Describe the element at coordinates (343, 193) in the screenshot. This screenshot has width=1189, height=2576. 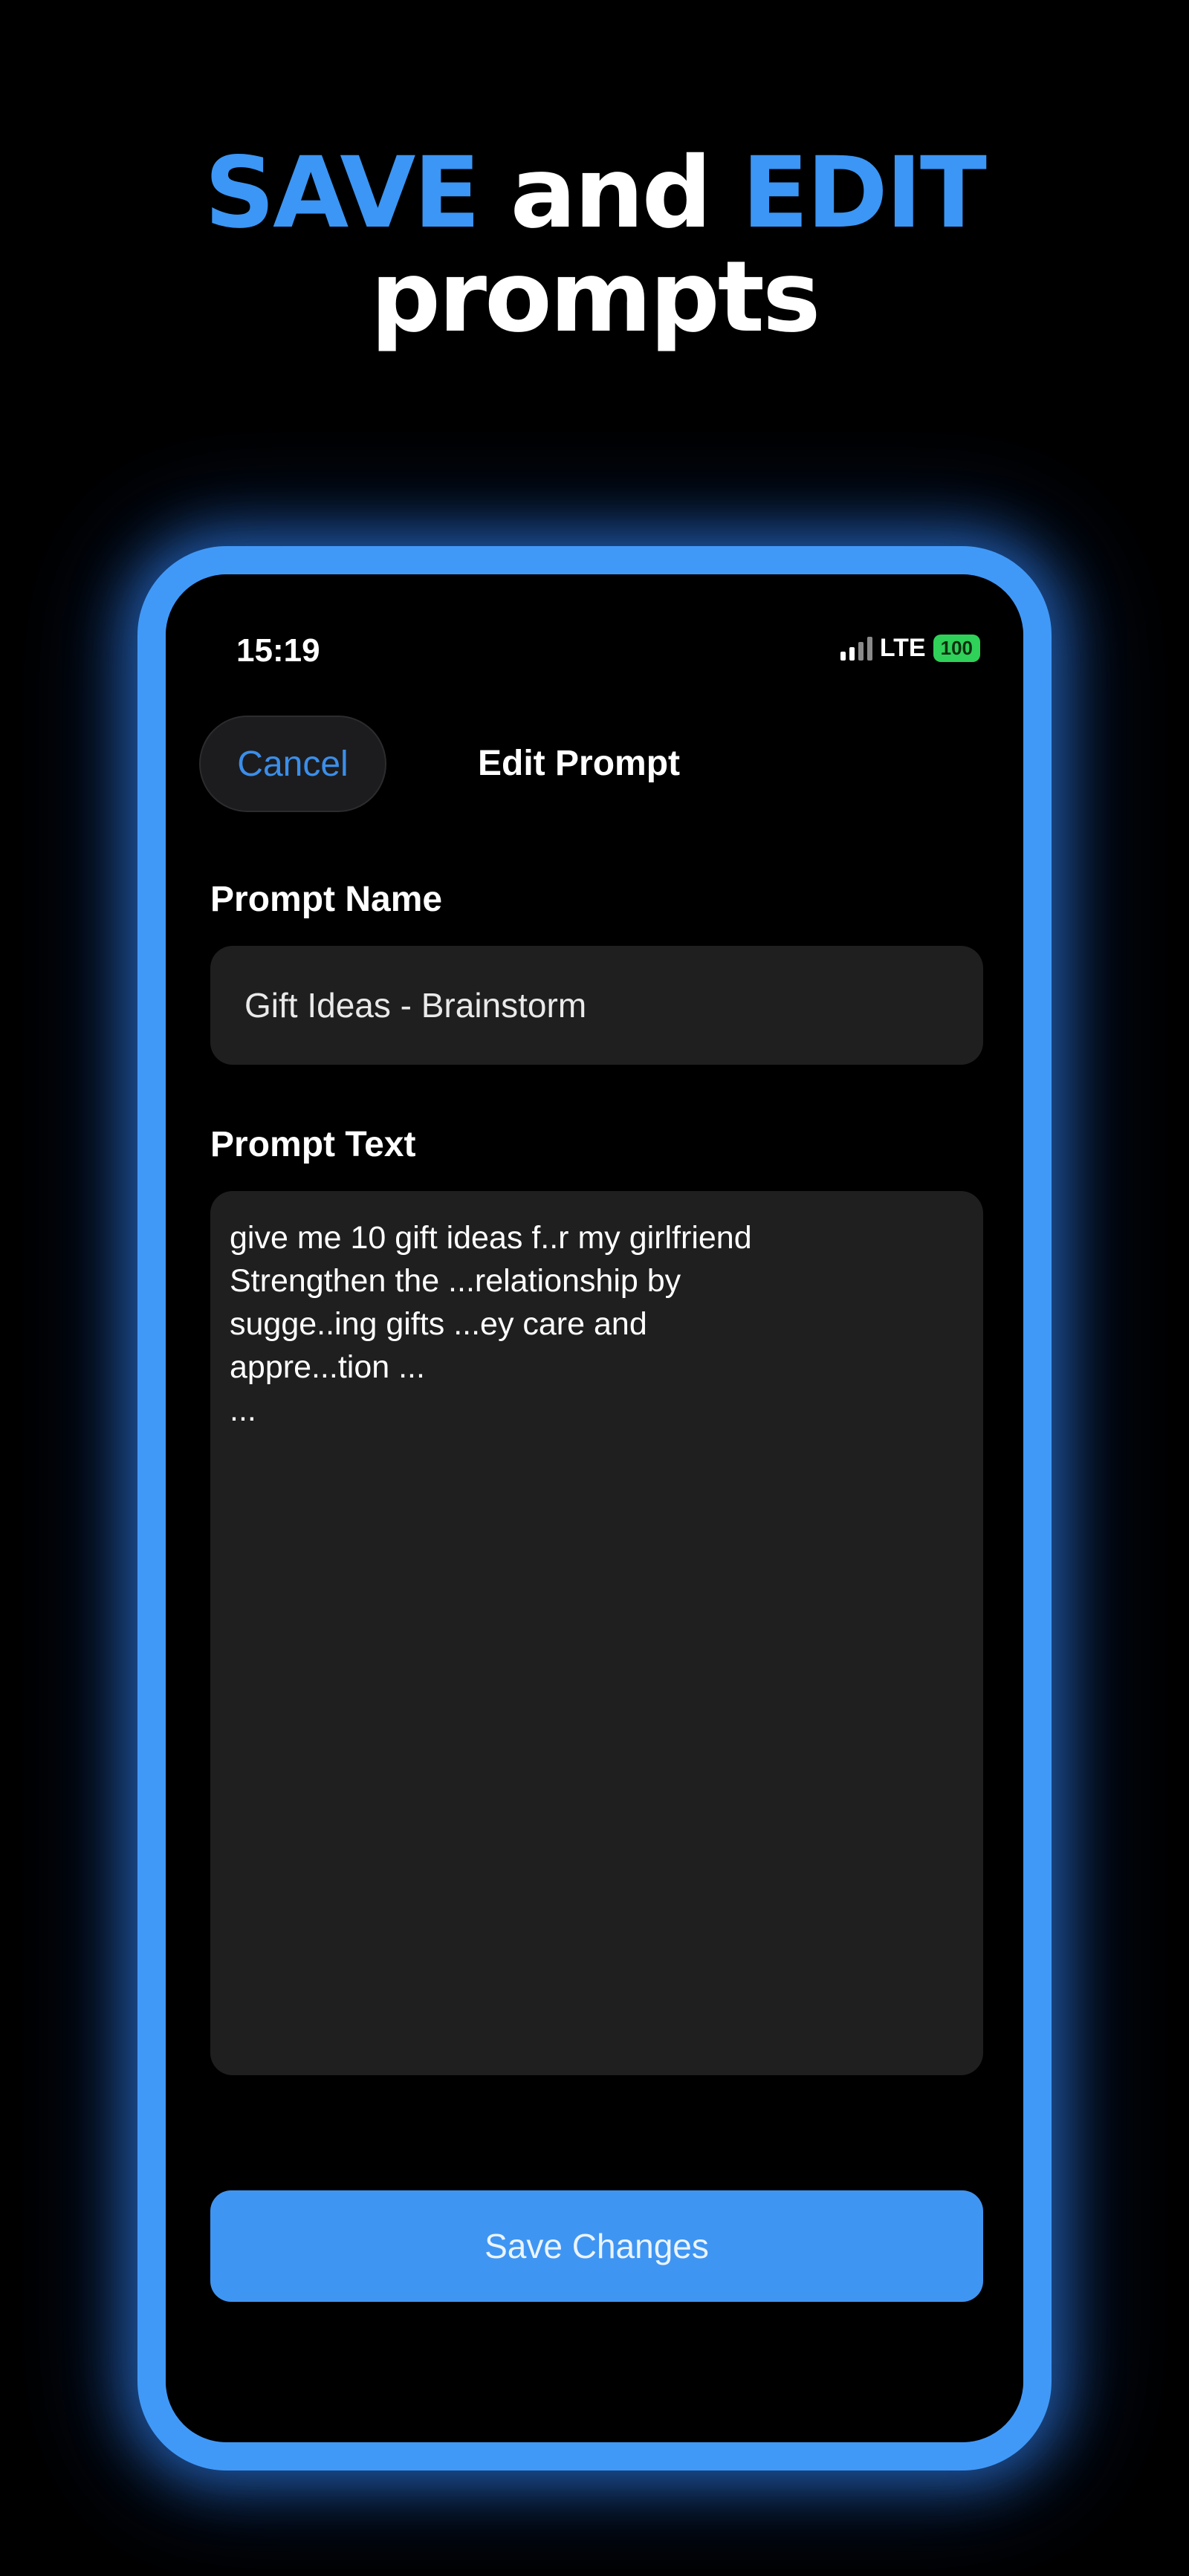
I see `headline-save-word: SAVE` at that location.